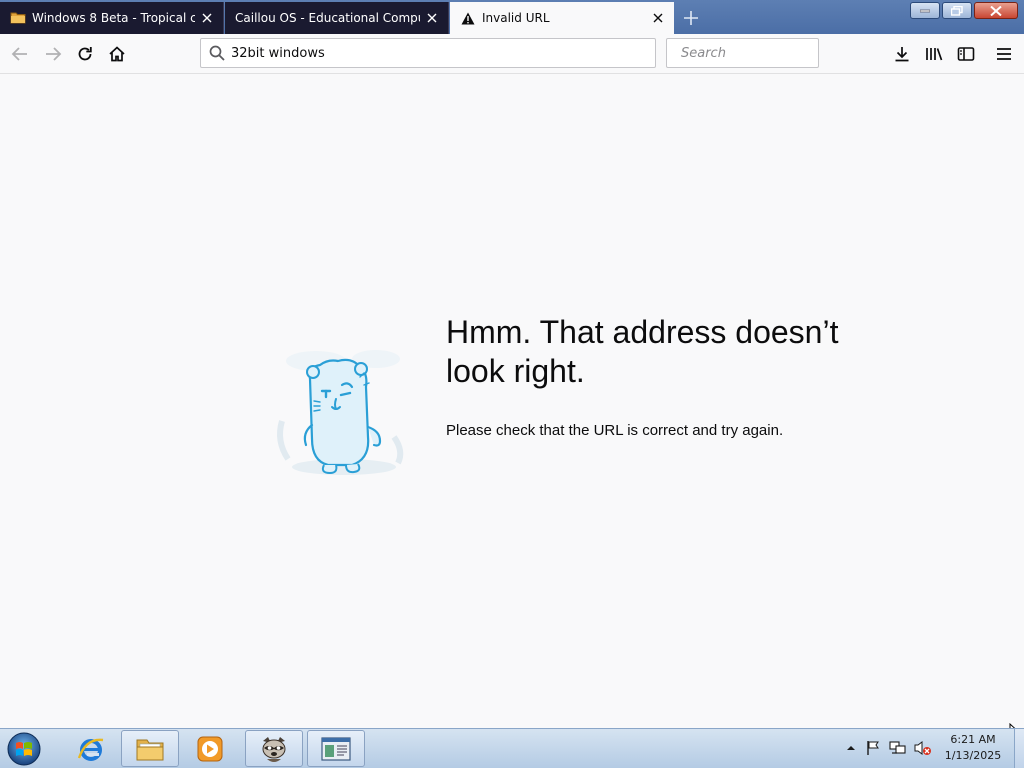  I want to click on reload-button, so click(85, 54).